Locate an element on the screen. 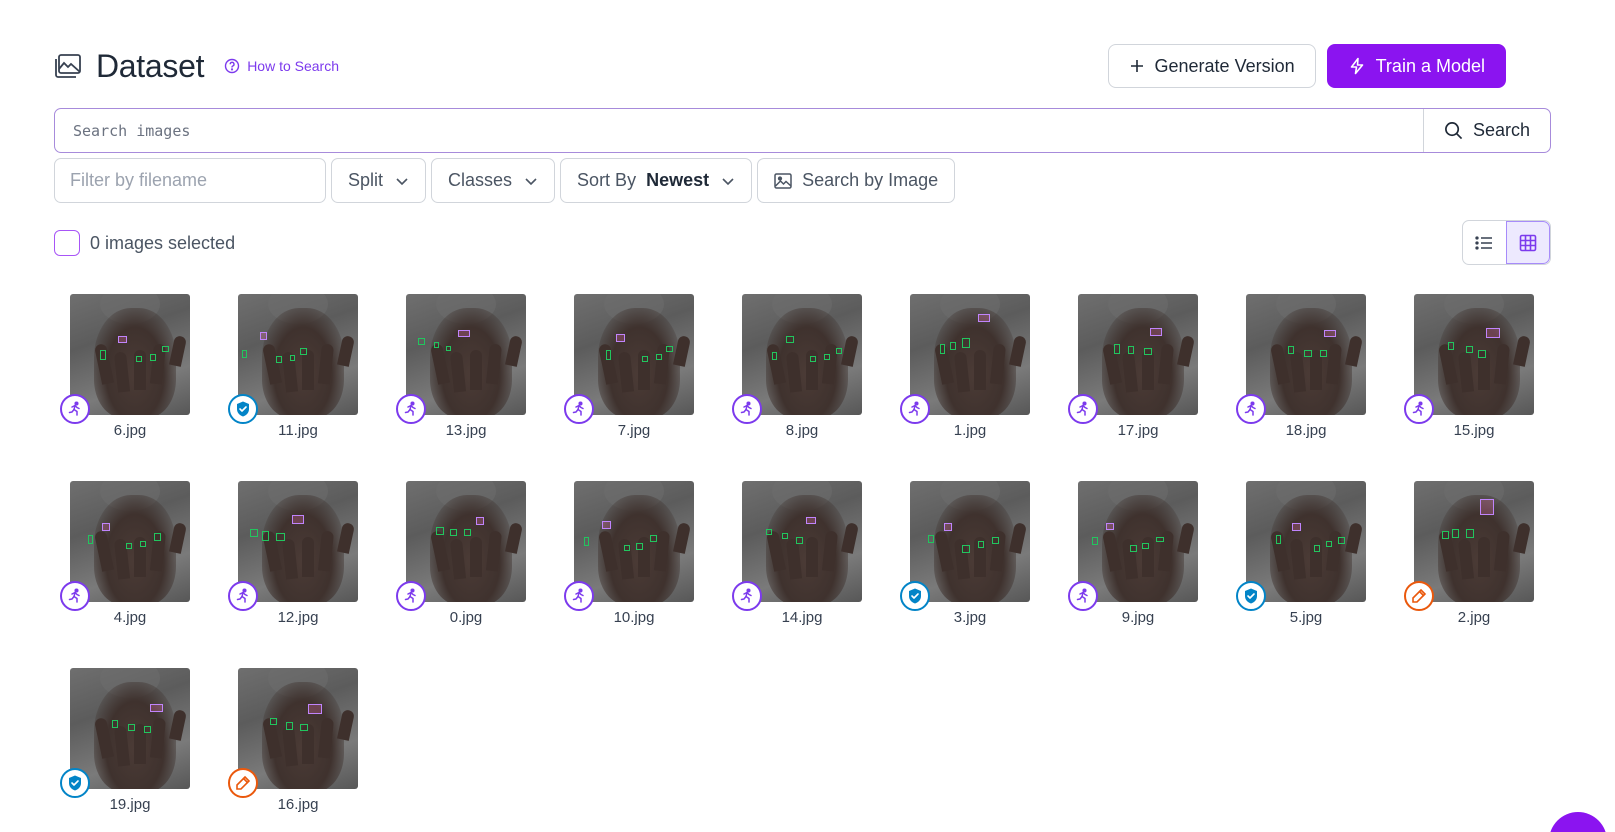 The height and width of the screenshot is (832, 1615). select-all-checkbox is located at coordinates (67, 243).